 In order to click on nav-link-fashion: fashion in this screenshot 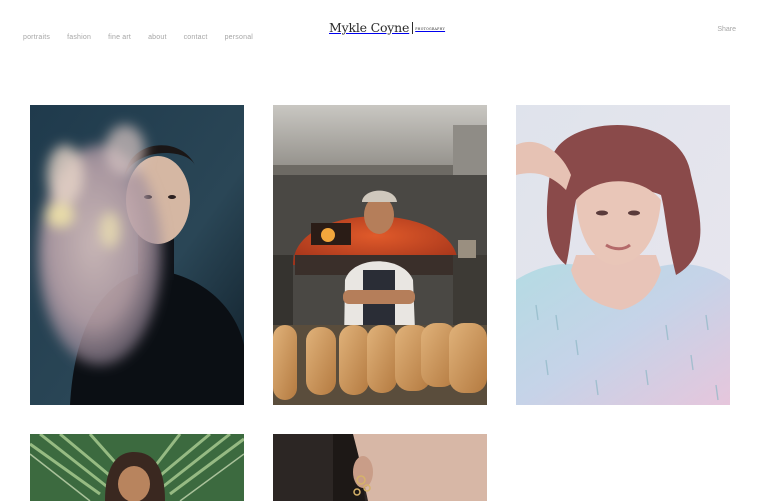, I will do `click(79, 37)`.